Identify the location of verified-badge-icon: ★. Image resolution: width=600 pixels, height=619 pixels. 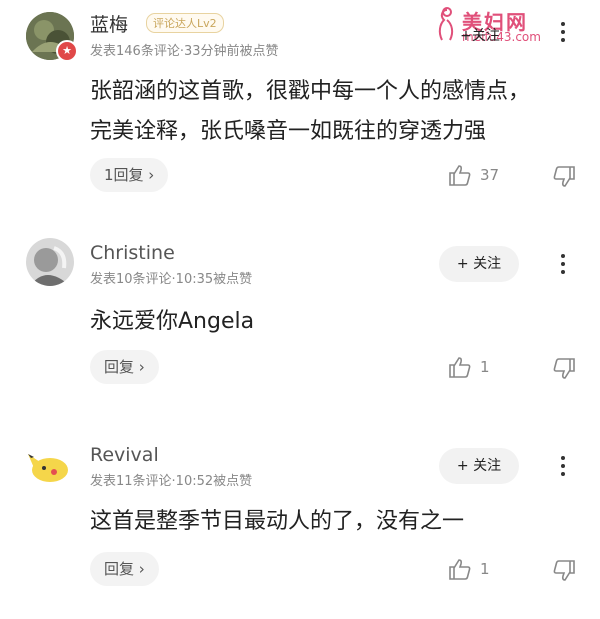
(67, 51).